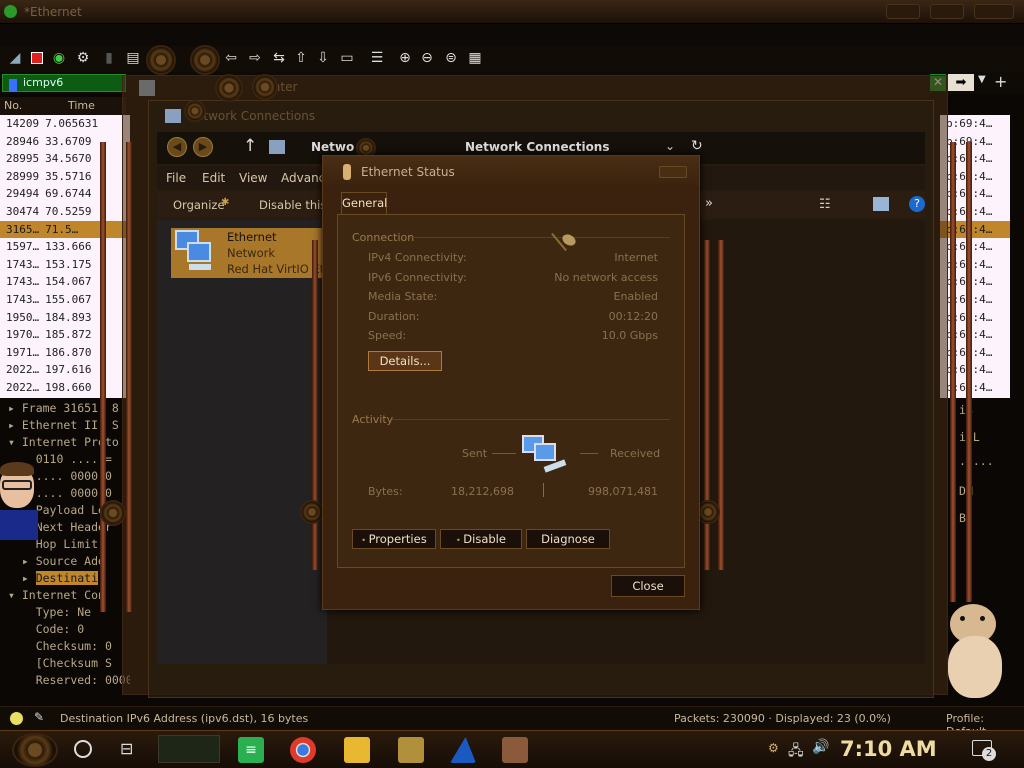 This screenshot has height=768, width=1024. What do you see at coordinates (225, 202) in the screenshot?
I see `organize-chevron-icon: ✱` at bounding box center [225, 202].